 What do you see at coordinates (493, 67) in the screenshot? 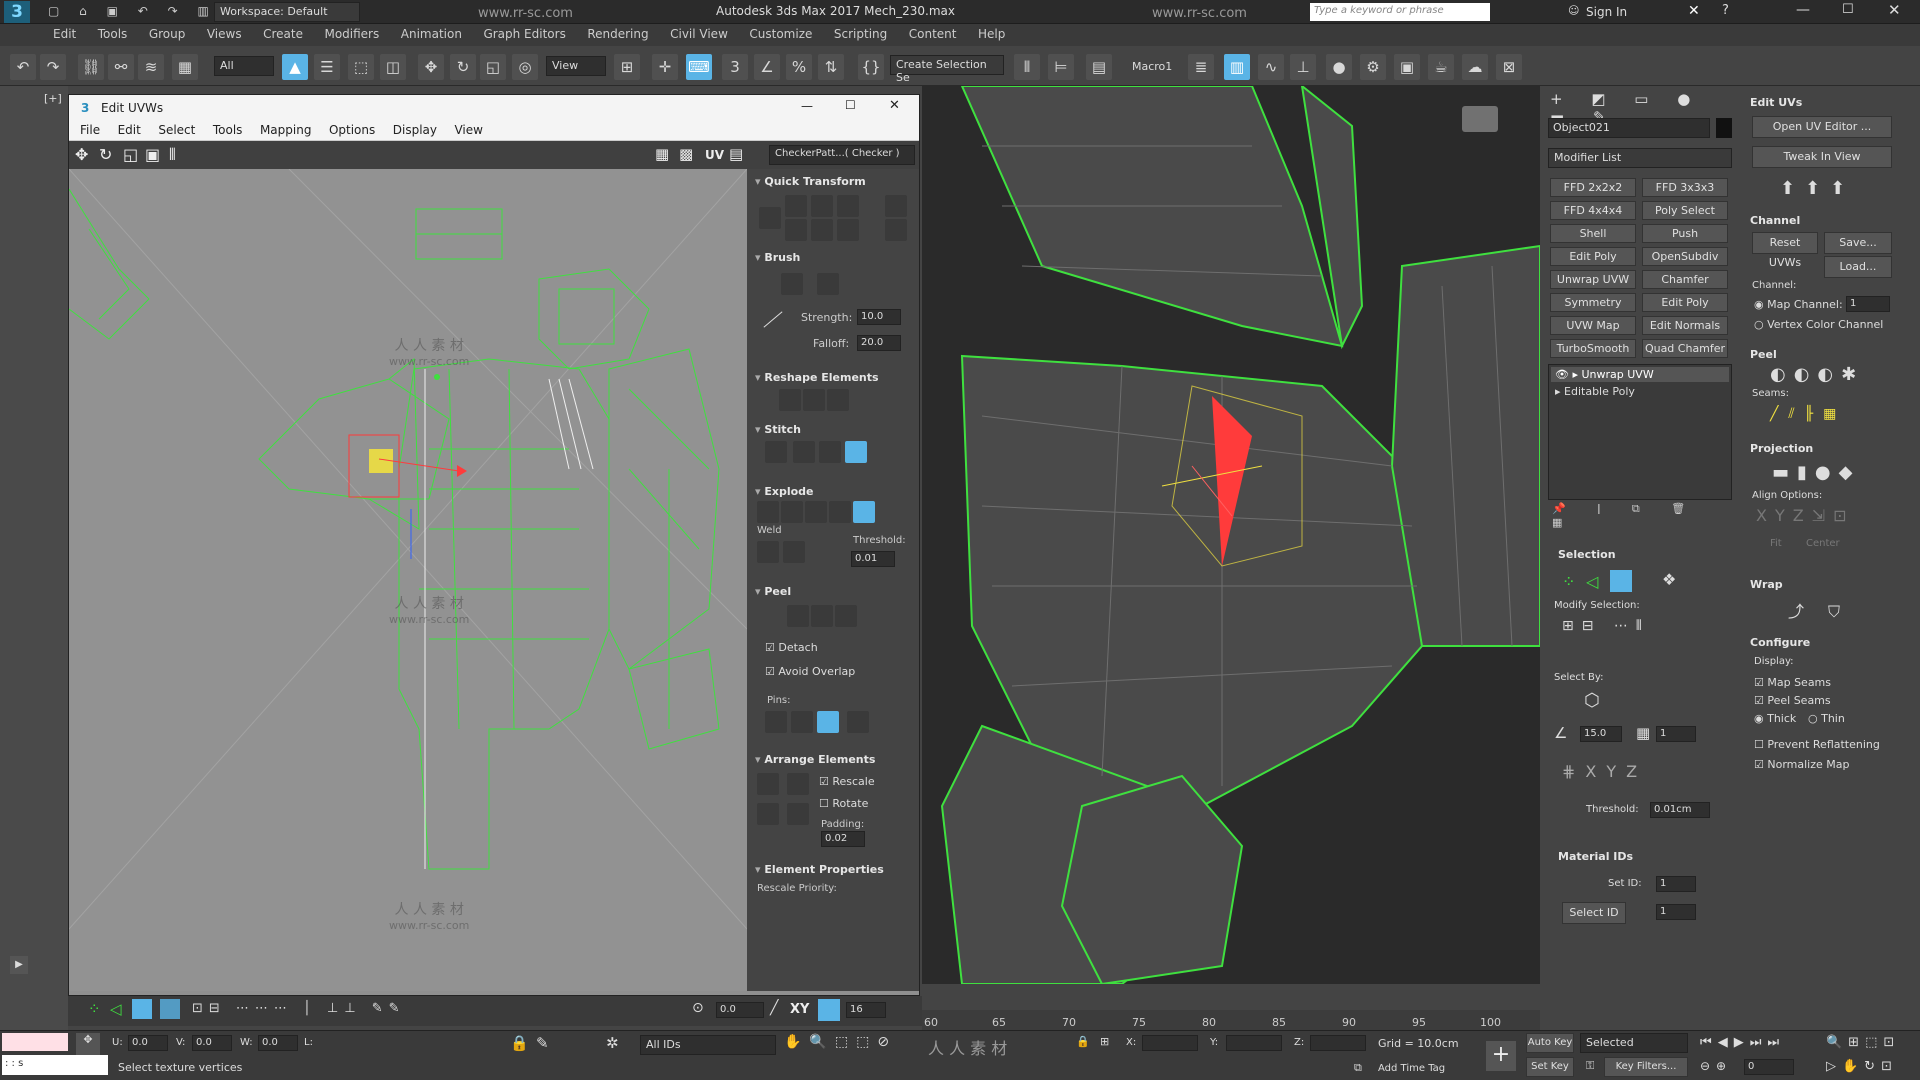
I see `scale-icon: ◱` at bounding box center [493, 67].